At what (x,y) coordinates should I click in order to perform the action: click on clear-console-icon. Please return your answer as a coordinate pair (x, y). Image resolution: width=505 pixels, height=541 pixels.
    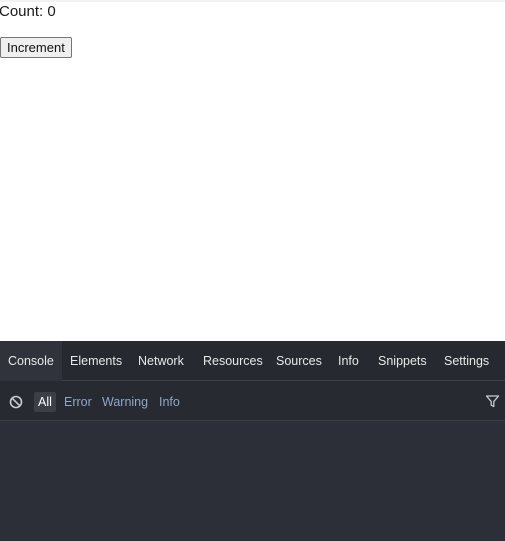
    Looking at the image, I should click on (16, 402).